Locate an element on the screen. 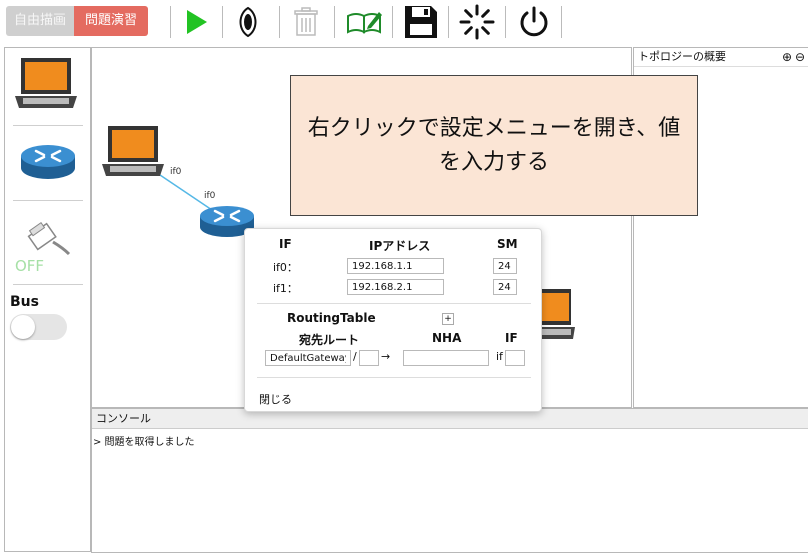  toolbar: 自由描画 問題演習 is located at coordinates (404, 23).